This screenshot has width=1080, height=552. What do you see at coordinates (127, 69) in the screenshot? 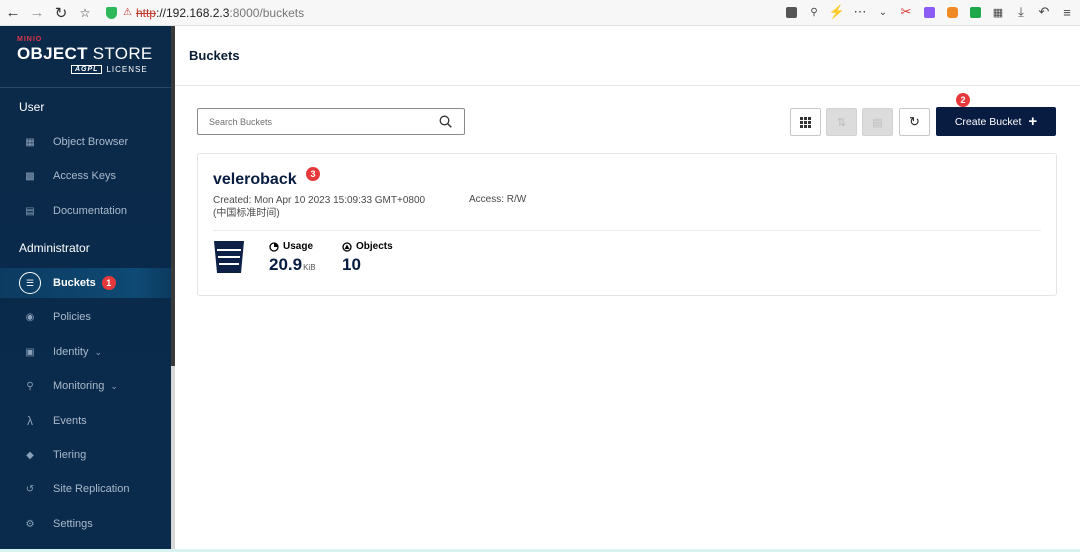
I see `license-text: LICENSE` at bounding box center [127, 69].